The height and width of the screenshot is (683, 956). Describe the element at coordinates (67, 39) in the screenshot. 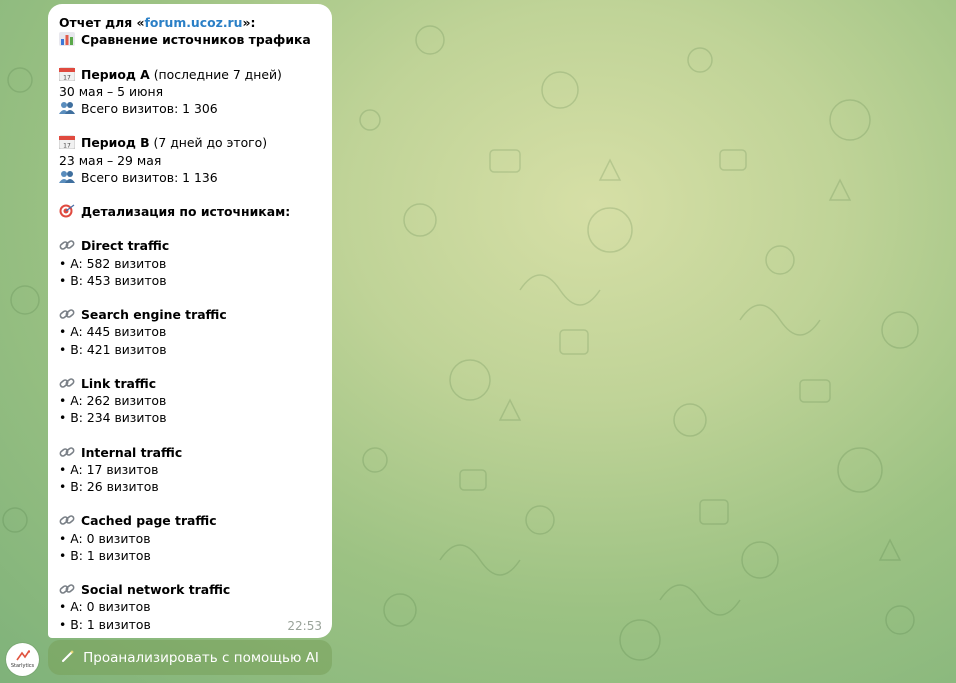

I see `chart-icon` at that location.